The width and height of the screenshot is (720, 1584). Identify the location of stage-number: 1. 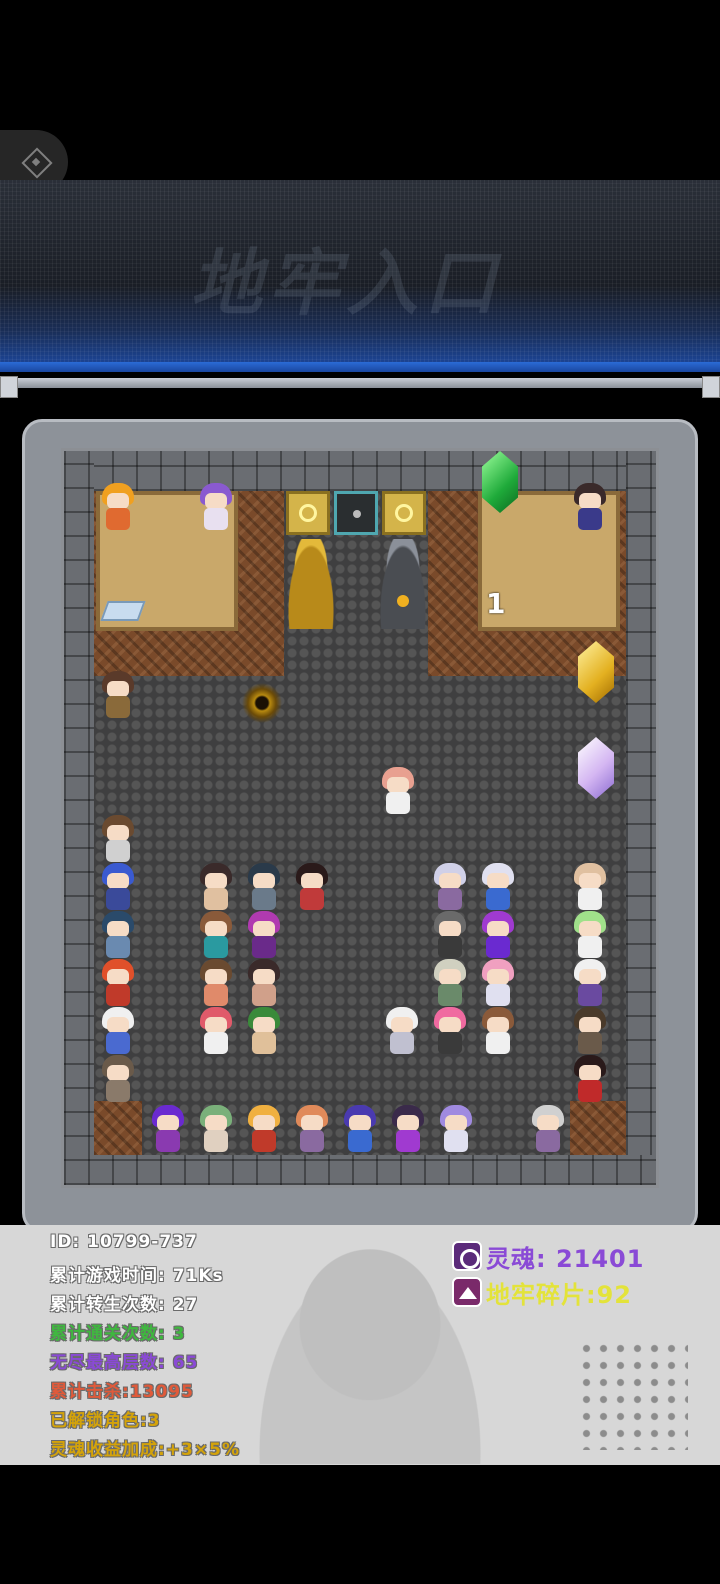
(496, 603).